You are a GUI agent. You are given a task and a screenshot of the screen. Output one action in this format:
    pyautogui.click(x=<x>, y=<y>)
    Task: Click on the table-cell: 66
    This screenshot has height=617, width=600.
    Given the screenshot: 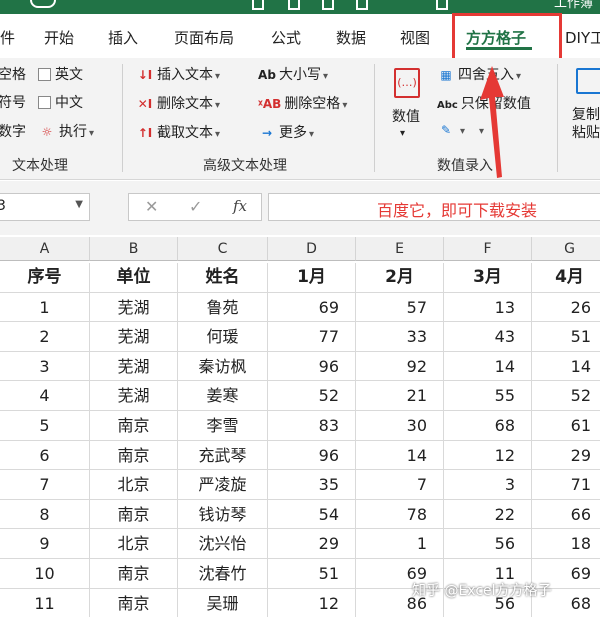 What is the action you would take?
    pyautogui.click(x=566, y=515)
    